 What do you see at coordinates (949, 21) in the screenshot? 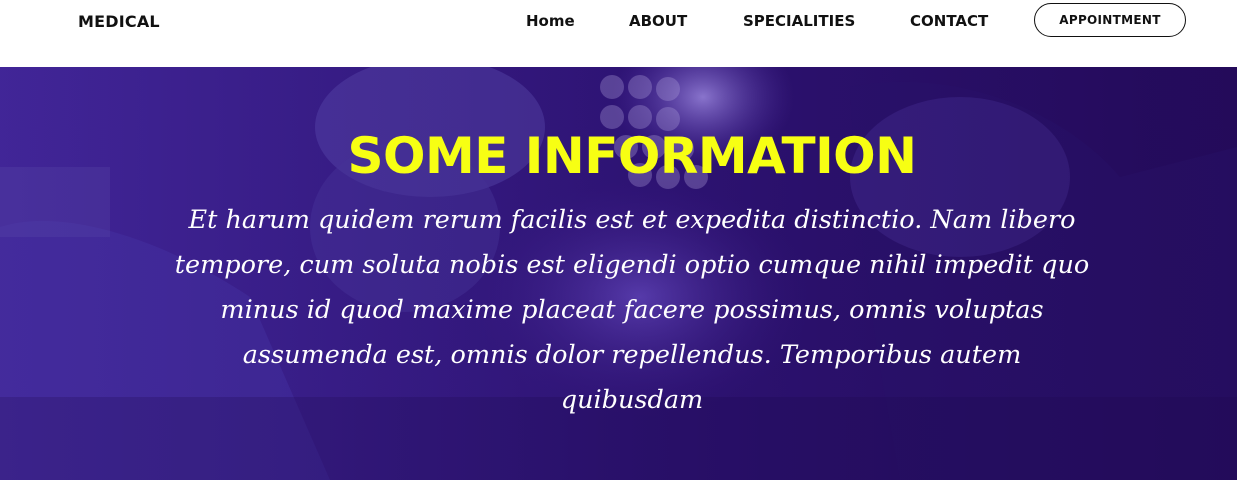
I see `nav-link-contact: CONTACT` at bounding box center [949, 21].